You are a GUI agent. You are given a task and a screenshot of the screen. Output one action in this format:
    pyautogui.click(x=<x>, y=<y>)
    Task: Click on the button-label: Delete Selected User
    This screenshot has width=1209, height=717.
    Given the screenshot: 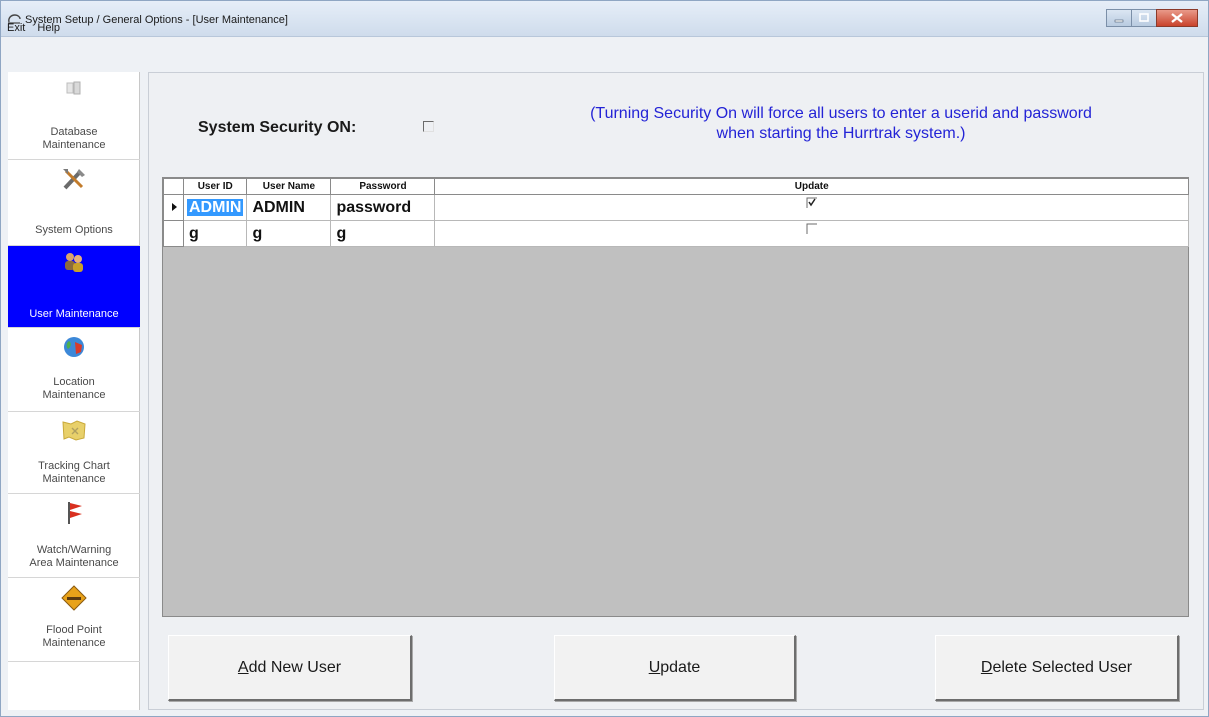 What is the action you would take?
    pyautogui.click(x=1056, y=667)
    